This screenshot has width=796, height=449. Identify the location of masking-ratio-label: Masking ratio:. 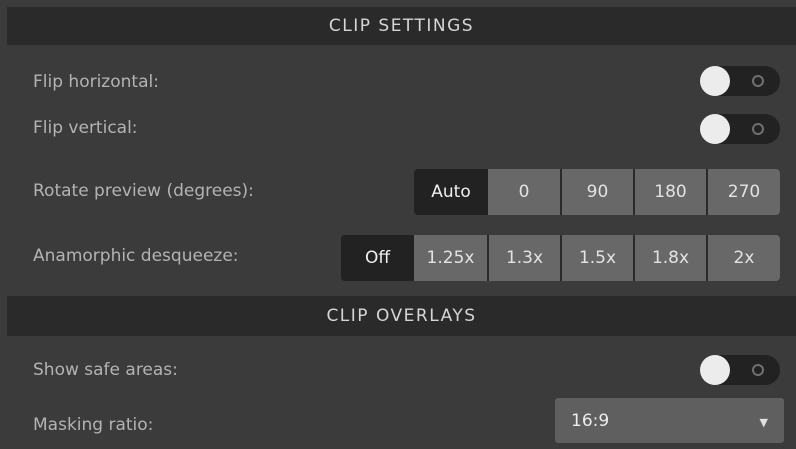
(93, 425).